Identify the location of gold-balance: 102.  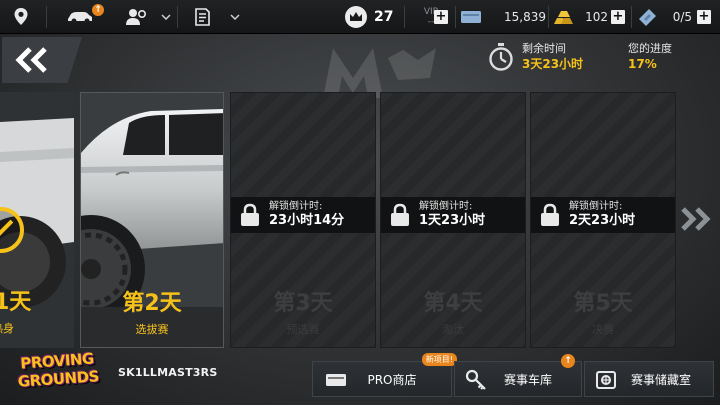
(580, 17).